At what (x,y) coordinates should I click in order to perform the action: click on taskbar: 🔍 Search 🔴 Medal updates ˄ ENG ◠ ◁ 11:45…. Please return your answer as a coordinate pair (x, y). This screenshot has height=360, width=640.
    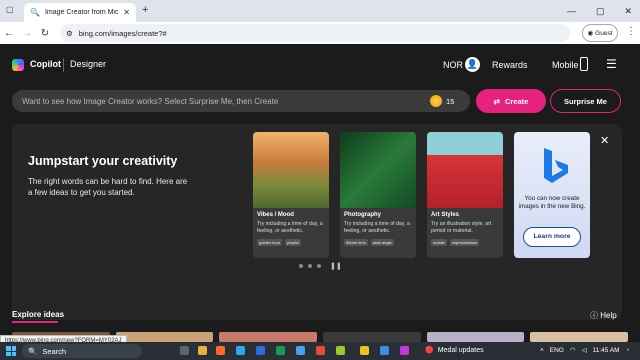
    Looking at the image, I should click on (320, 351).